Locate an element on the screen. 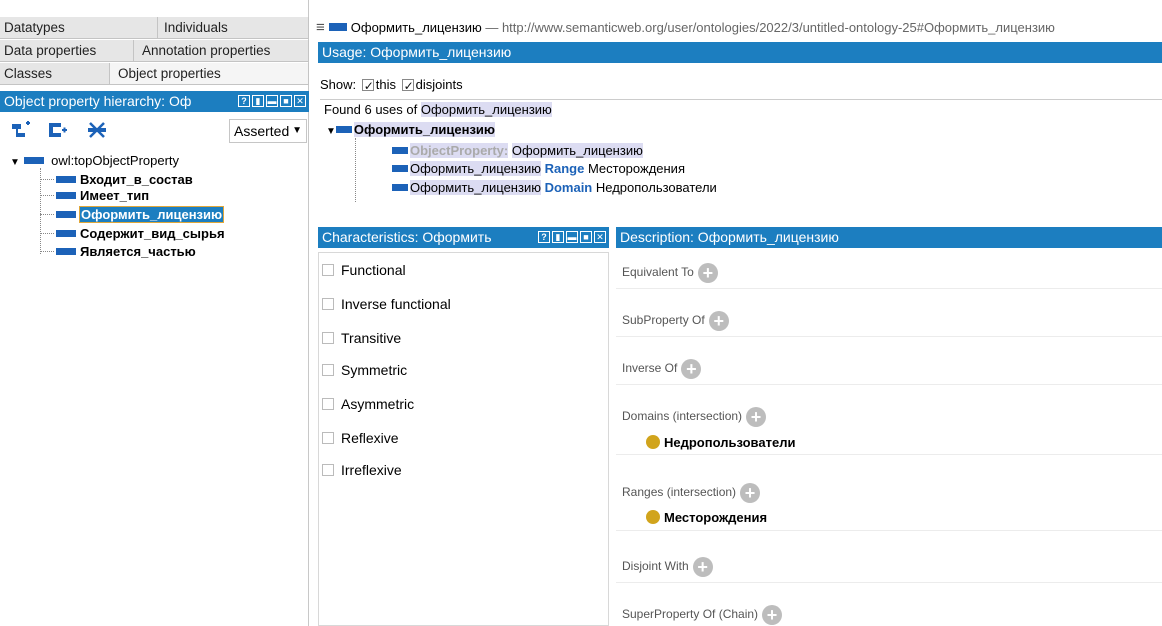  range-item-label: Месторождения is located at coordinates (716, 517).